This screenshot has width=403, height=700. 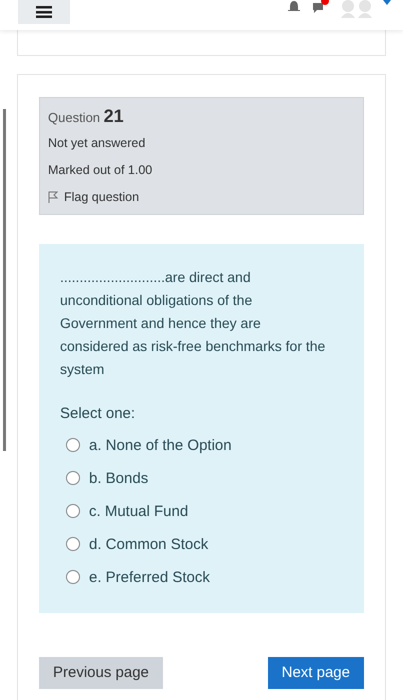 What do you see at coordinates (316, 673) in the screenshot?
I see `next-page-button: Next page` at bounding box center [316, 673].